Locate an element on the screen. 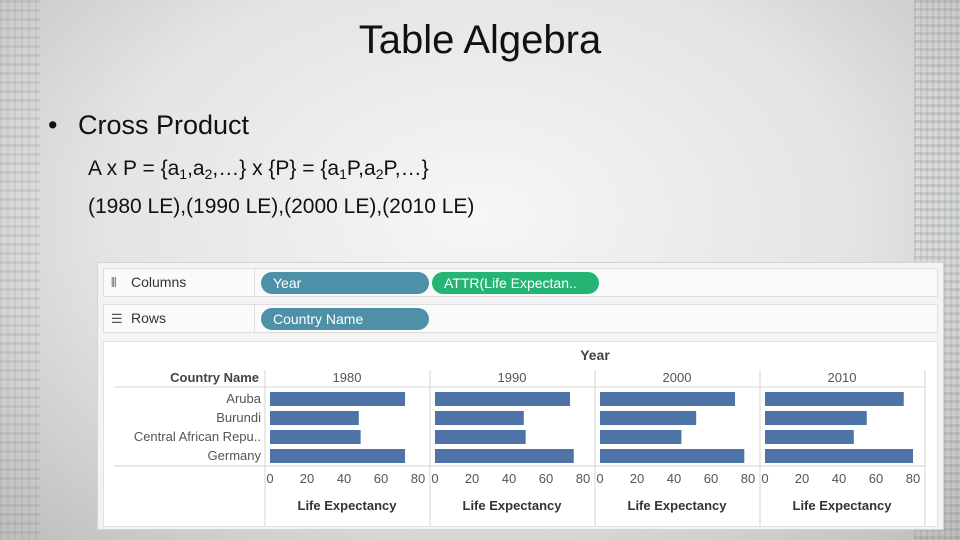 This screenshot has width=960, height=540. life-expectancy-list: (1980 LE),(1990 LE),(2000 LE),(2010 LE) is located at coordinates (281, 206).